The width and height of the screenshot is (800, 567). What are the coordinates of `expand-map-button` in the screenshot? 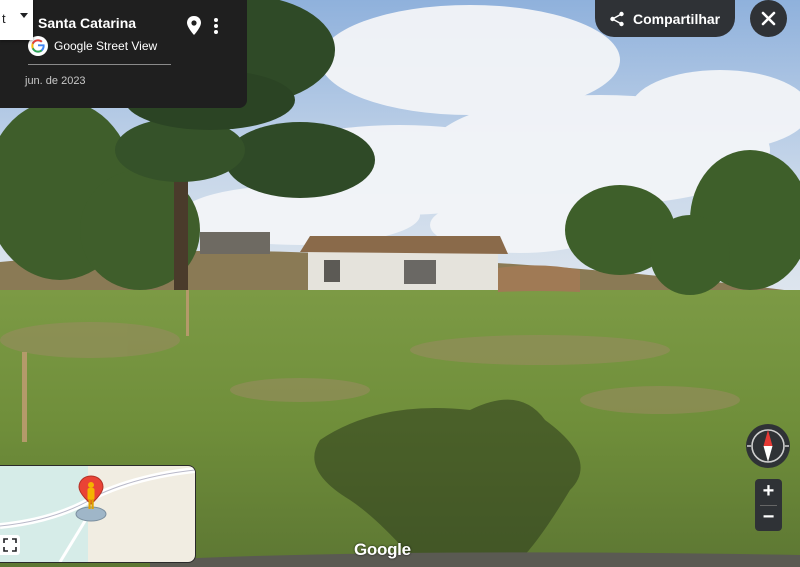 It's located at (10, 545).